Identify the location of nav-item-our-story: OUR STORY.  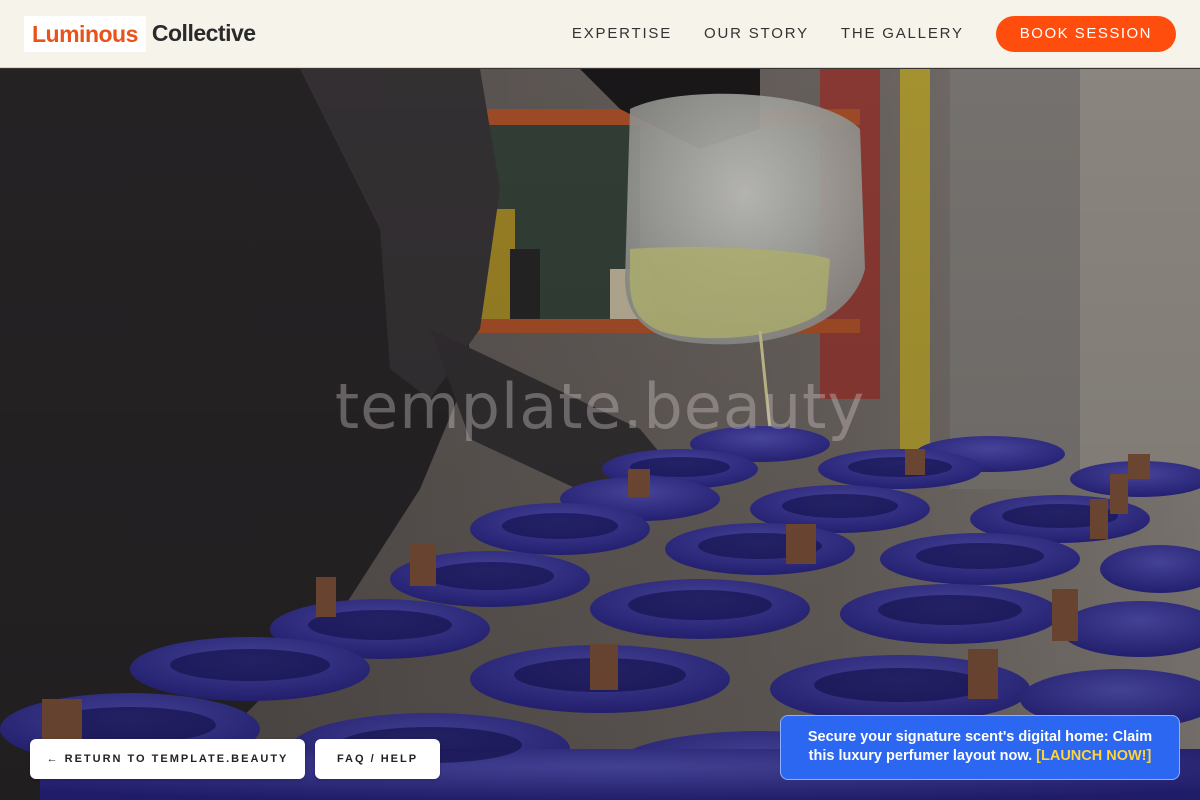
(756, 33).